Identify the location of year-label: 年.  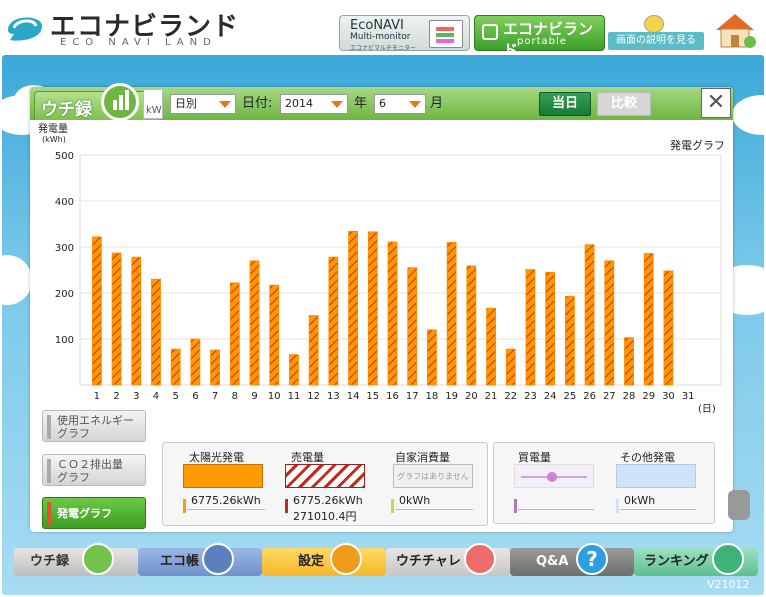
(361, 103).